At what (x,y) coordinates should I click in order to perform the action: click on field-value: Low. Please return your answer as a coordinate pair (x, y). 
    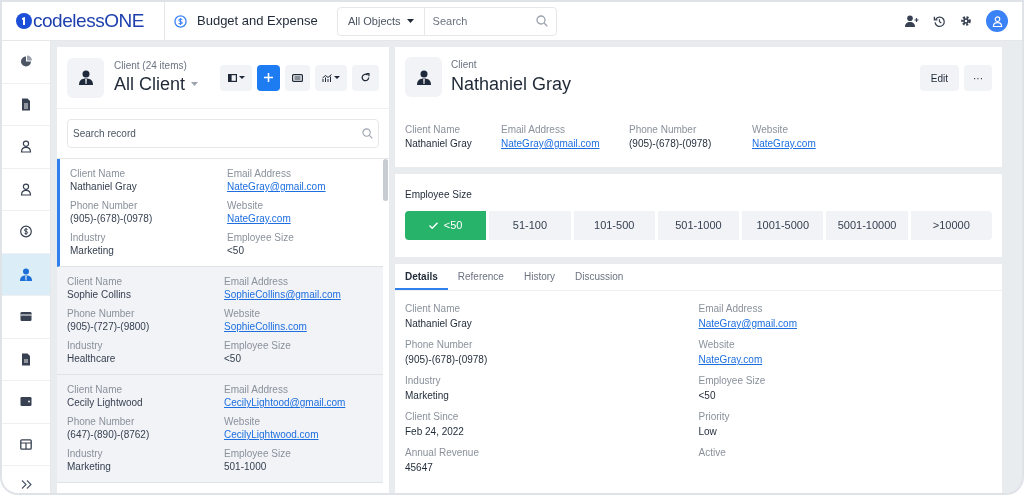
    Looking at the image, I should click on (708, 432).